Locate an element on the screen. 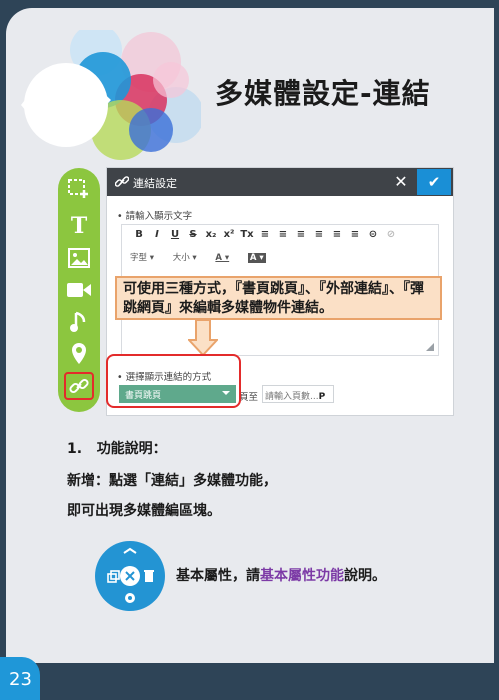  select-add-icon is located at coordinates (79, 188).